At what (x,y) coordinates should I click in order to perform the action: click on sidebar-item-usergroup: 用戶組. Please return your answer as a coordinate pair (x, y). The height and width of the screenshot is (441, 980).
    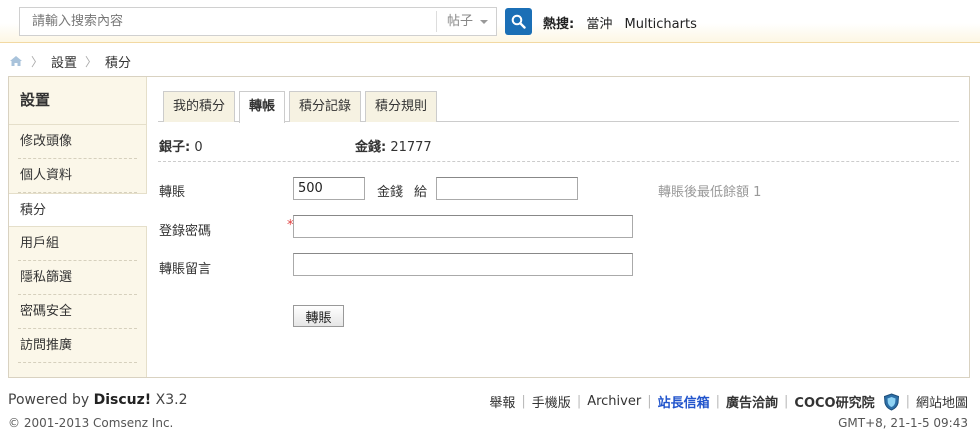
    Looking at the image, I should click on (77, 244).